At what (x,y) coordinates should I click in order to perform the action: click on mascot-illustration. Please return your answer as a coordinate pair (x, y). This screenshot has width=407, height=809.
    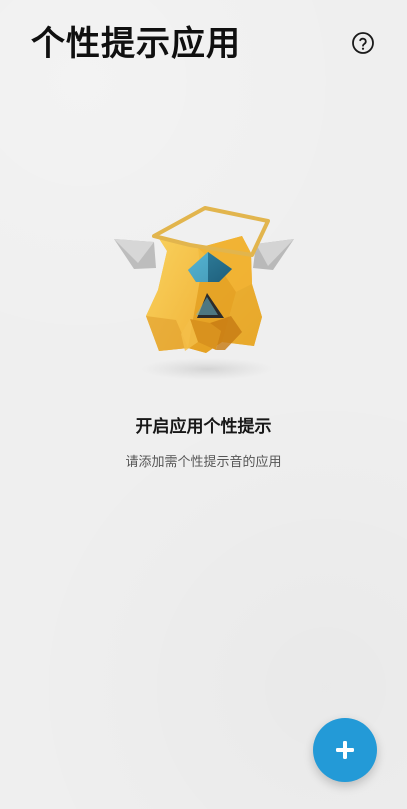
    Looking at the image, I should click on (204, 291).